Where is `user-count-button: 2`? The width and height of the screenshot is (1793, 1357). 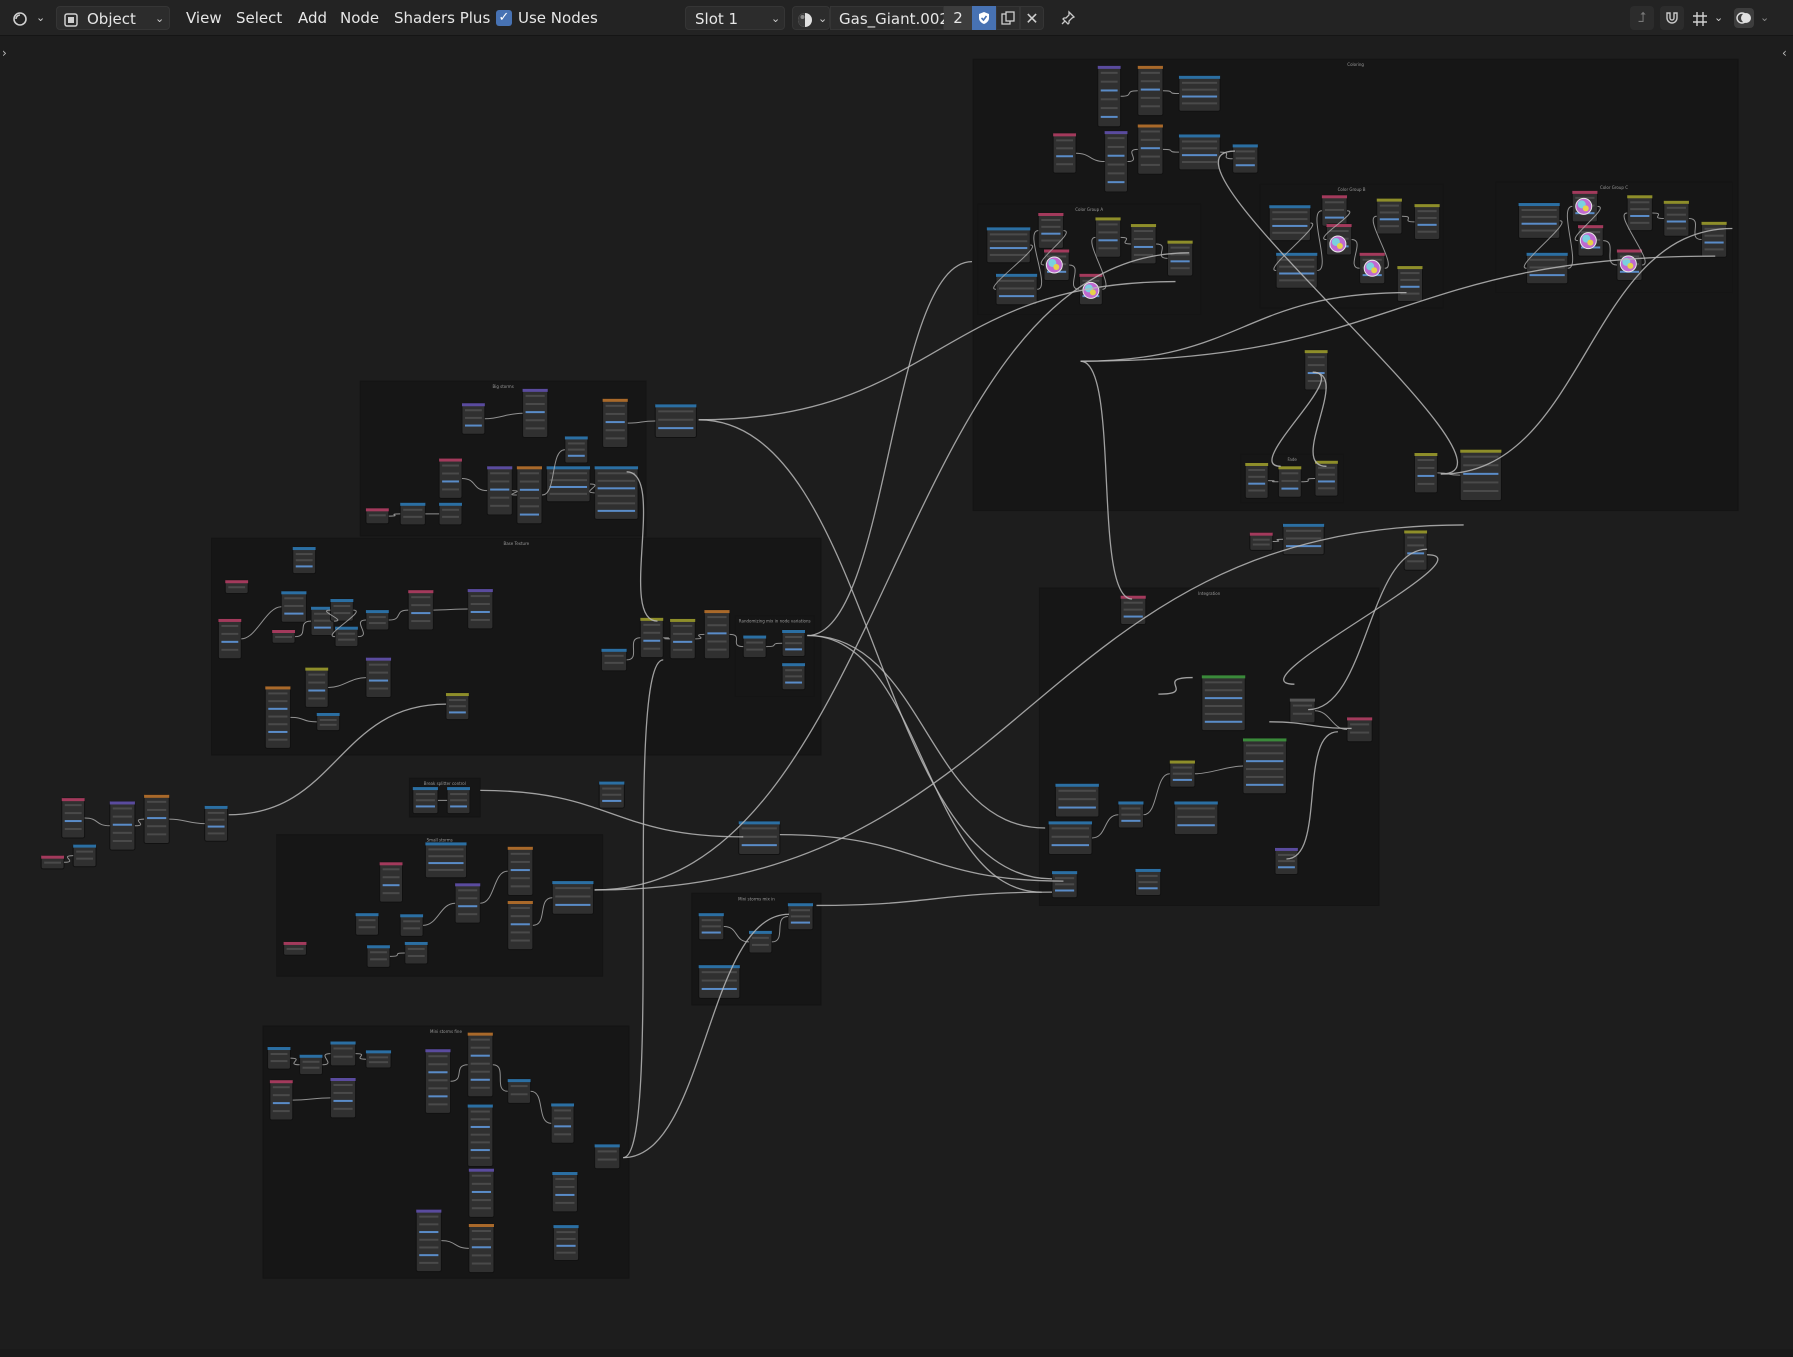 user-count-button: 2 is located at coordinates (958, 18).